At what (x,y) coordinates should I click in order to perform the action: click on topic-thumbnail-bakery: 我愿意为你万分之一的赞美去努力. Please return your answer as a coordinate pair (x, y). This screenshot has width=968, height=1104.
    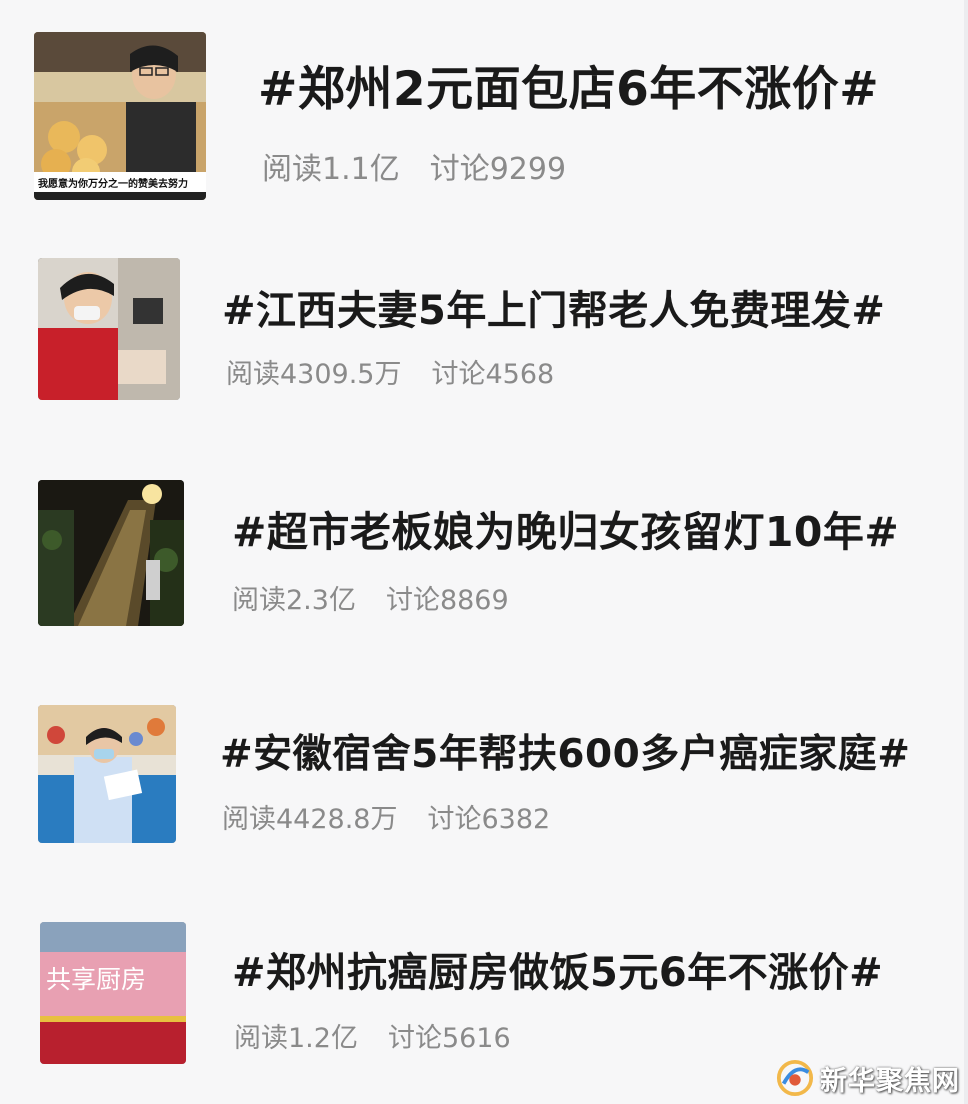
    Looking at the image, I should click on (120, 116).